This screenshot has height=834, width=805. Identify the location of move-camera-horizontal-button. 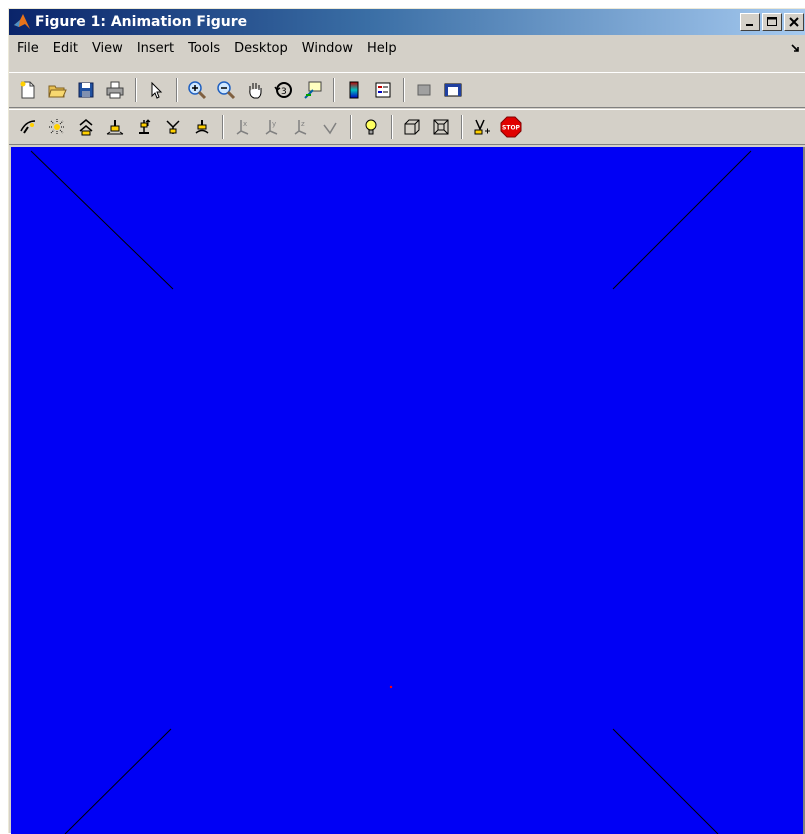
(115, 127).